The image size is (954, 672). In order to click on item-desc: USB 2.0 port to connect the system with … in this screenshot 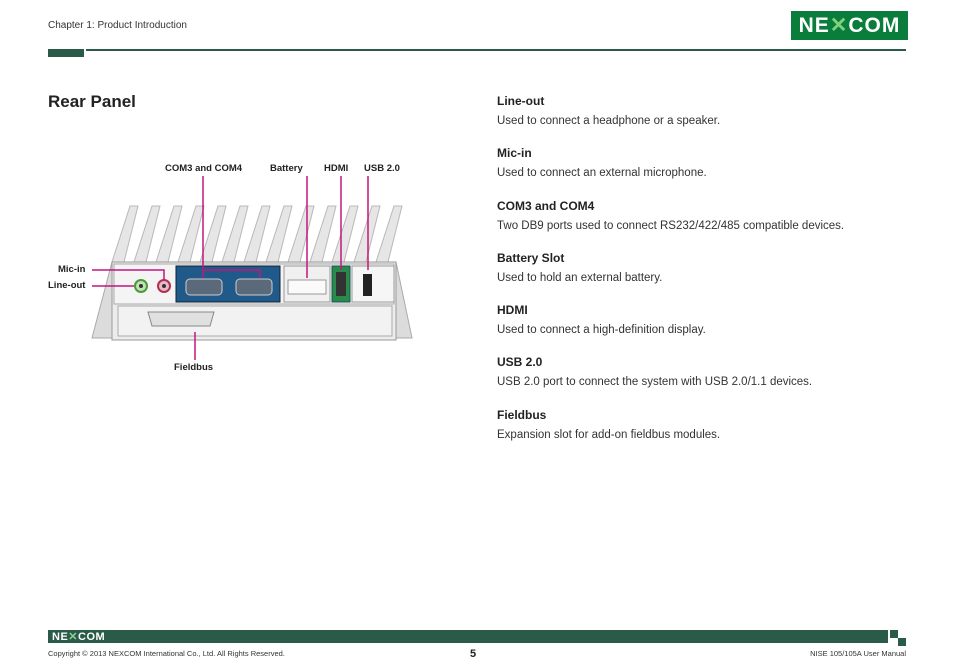, I will do `click(655, 382)`.